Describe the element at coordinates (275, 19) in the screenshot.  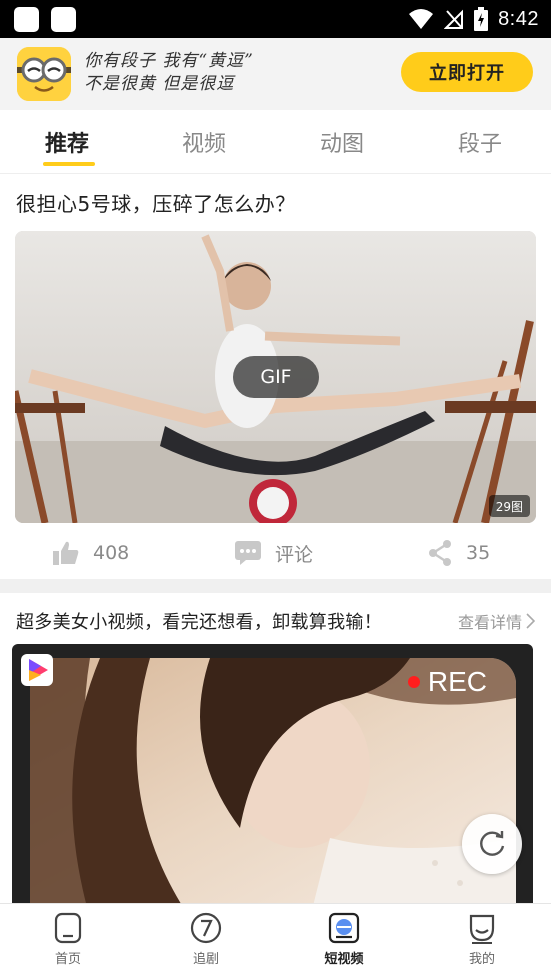
I see `status-bar: 8:42` at that location.